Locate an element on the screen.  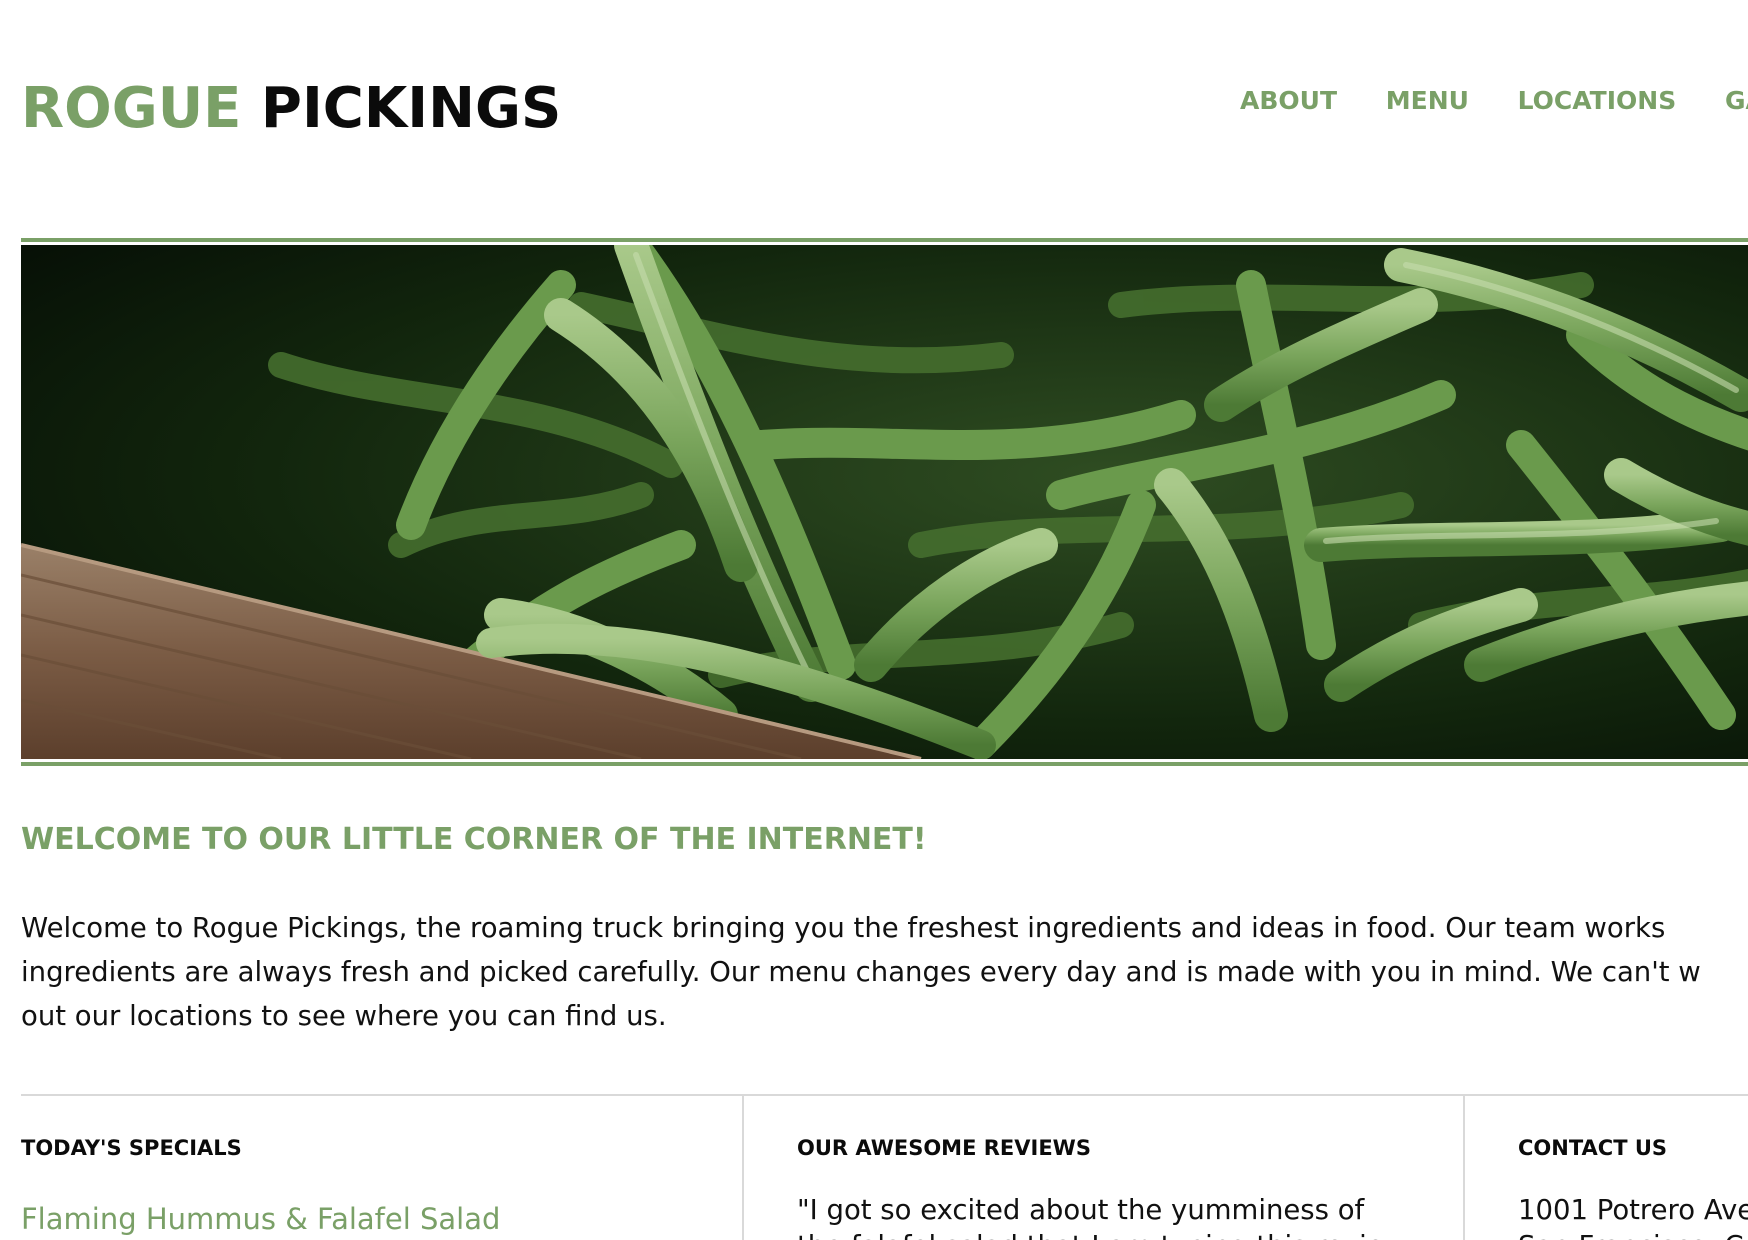
reviews-heading: OUR AWESOME REVIEWS is located at coordinates (944, 1148).